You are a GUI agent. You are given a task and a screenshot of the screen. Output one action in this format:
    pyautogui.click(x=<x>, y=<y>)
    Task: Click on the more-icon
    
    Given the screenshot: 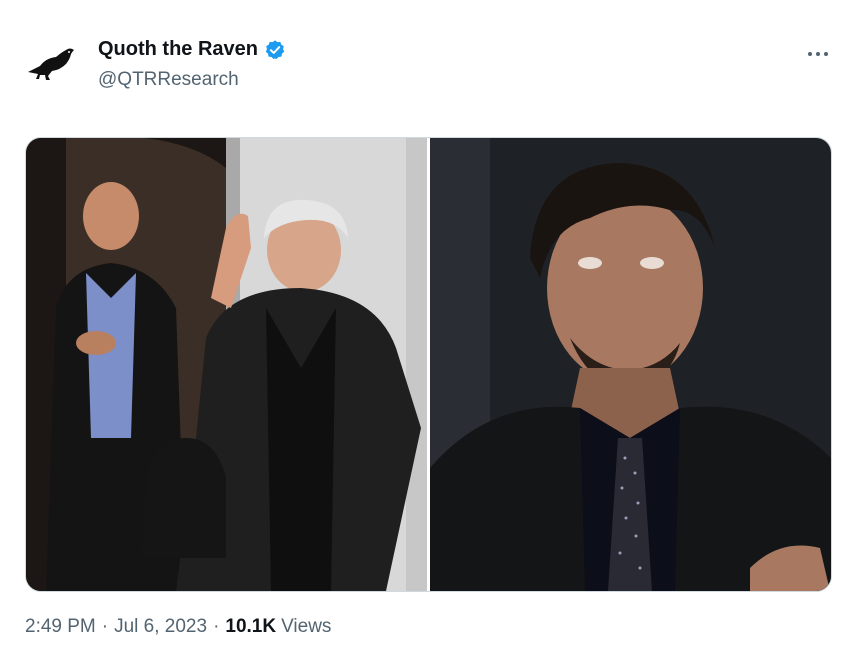 What is the action you would take?
    pyautogui.click(x=818, y=54)
    